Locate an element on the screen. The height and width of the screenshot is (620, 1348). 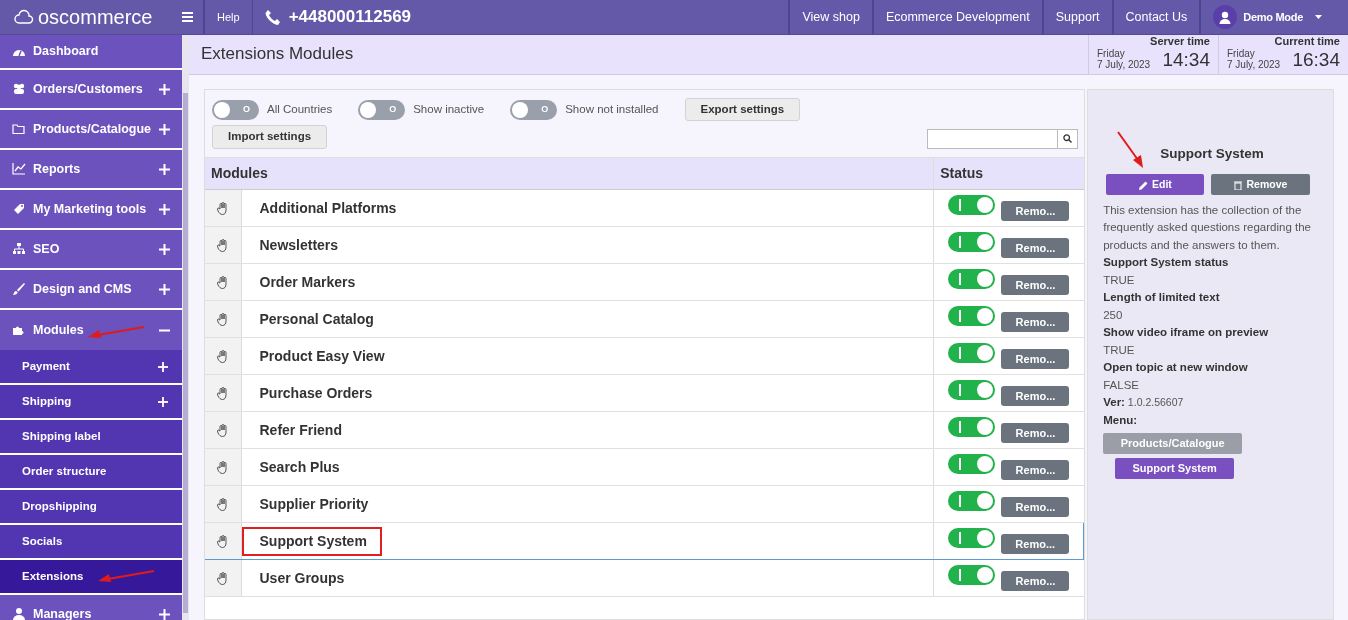
nav-link: View shop is located at coordinates (831, 17).